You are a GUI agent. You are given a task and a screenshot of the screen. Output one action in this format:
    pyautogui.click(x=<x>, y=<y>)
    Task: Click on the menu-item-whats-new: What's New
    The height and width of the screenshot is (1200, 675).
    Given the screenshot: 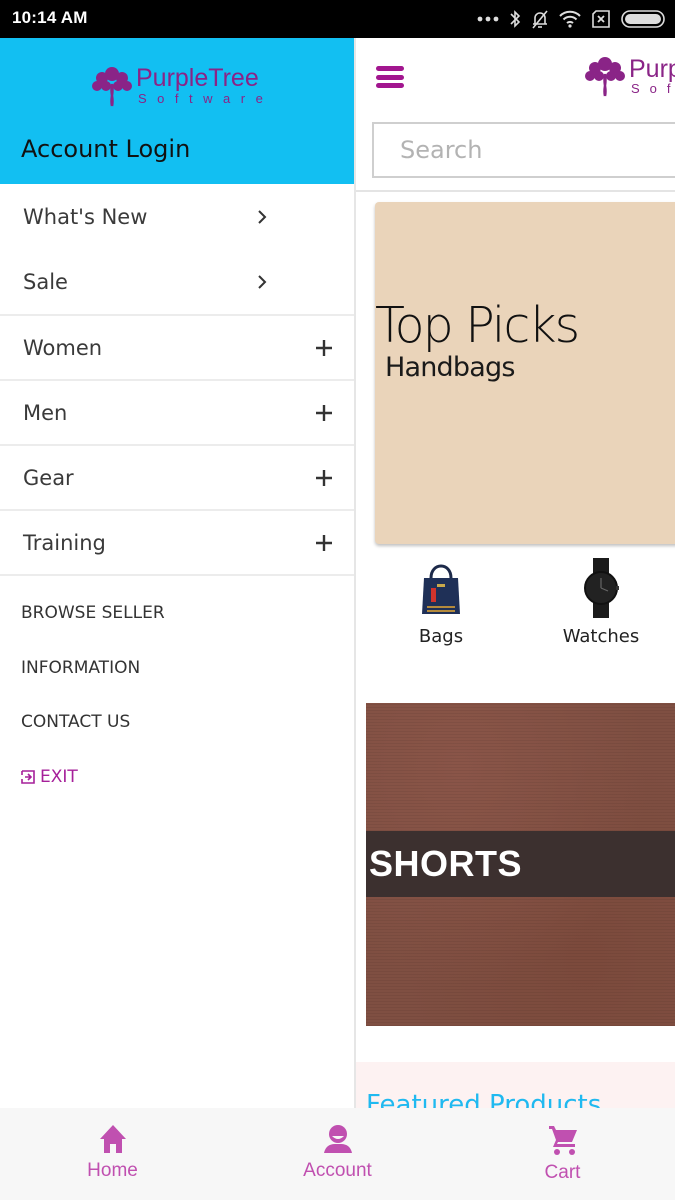 What is the action you would take?
    pyautogui.click(x=177, y=216)
    